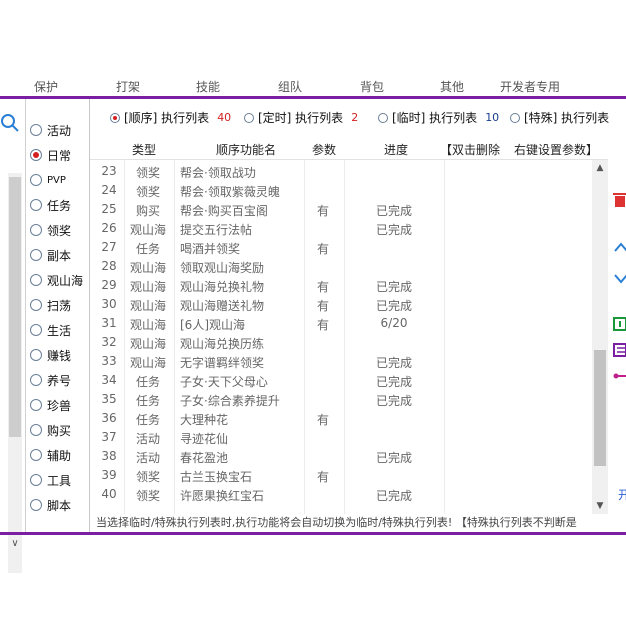 The width and height of the screenshot is (626, 626). What do you see at coordinates (222, 344) in the screenshot?
I see `row-function-name: 观山海兑换历练` at bounding box center [222, 344].